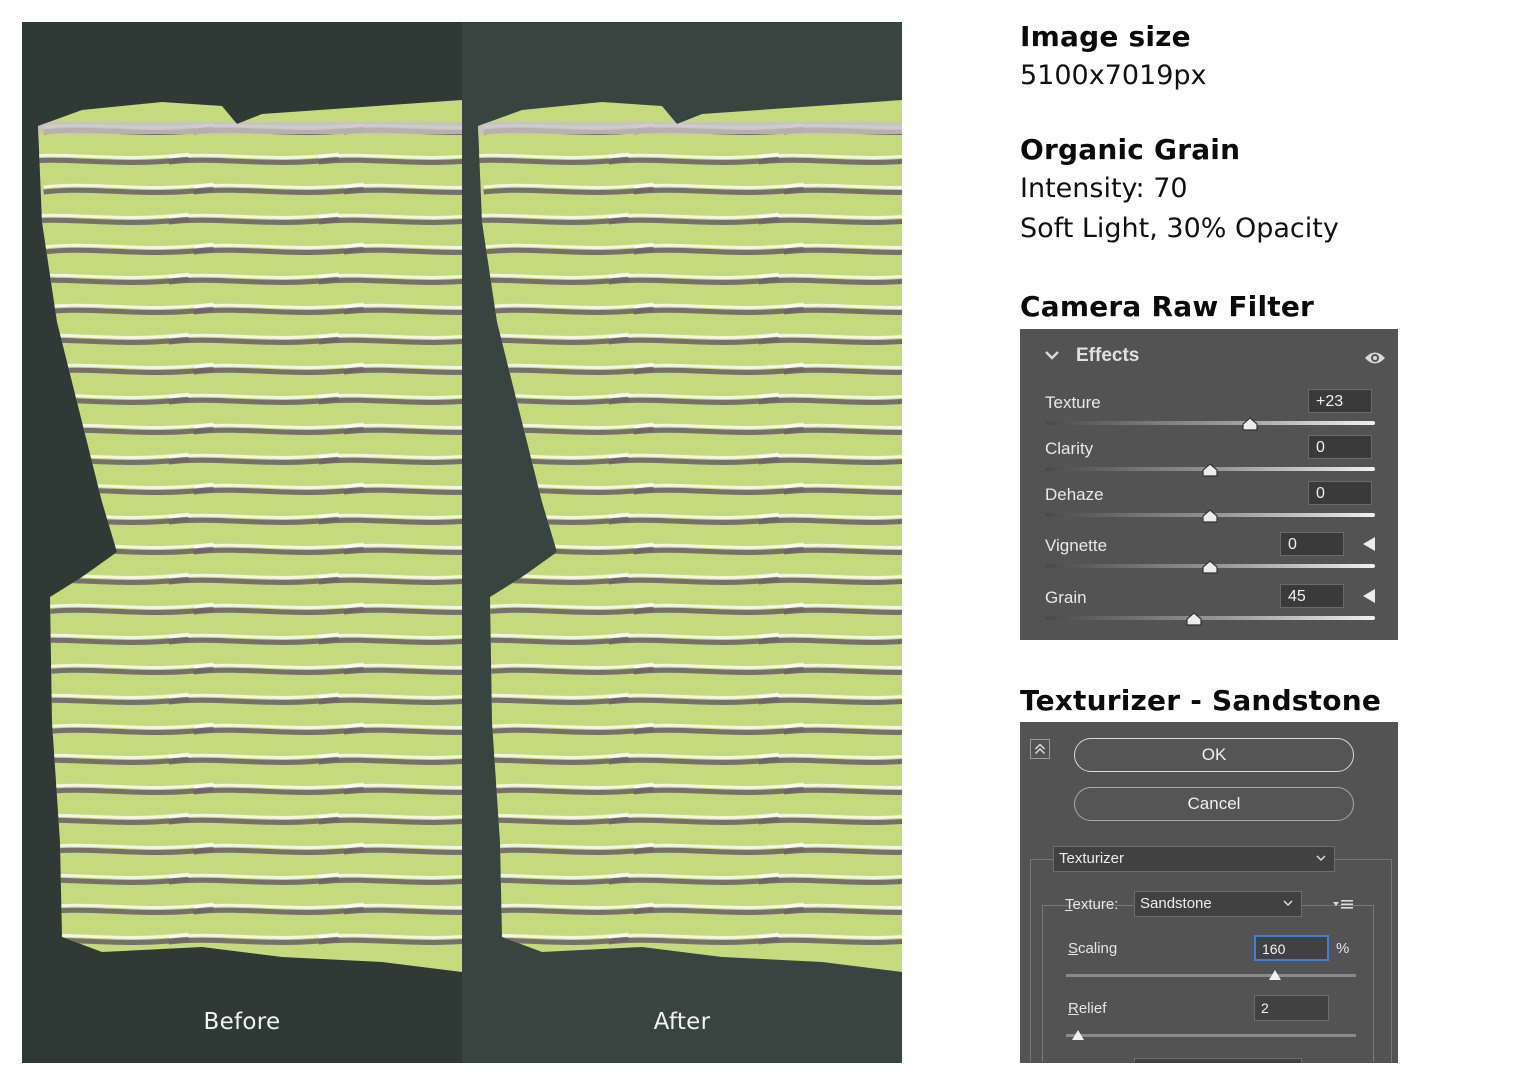 The image size is (1536, 1085). I want to click on scaling-input: 160, so click(1291, 948).